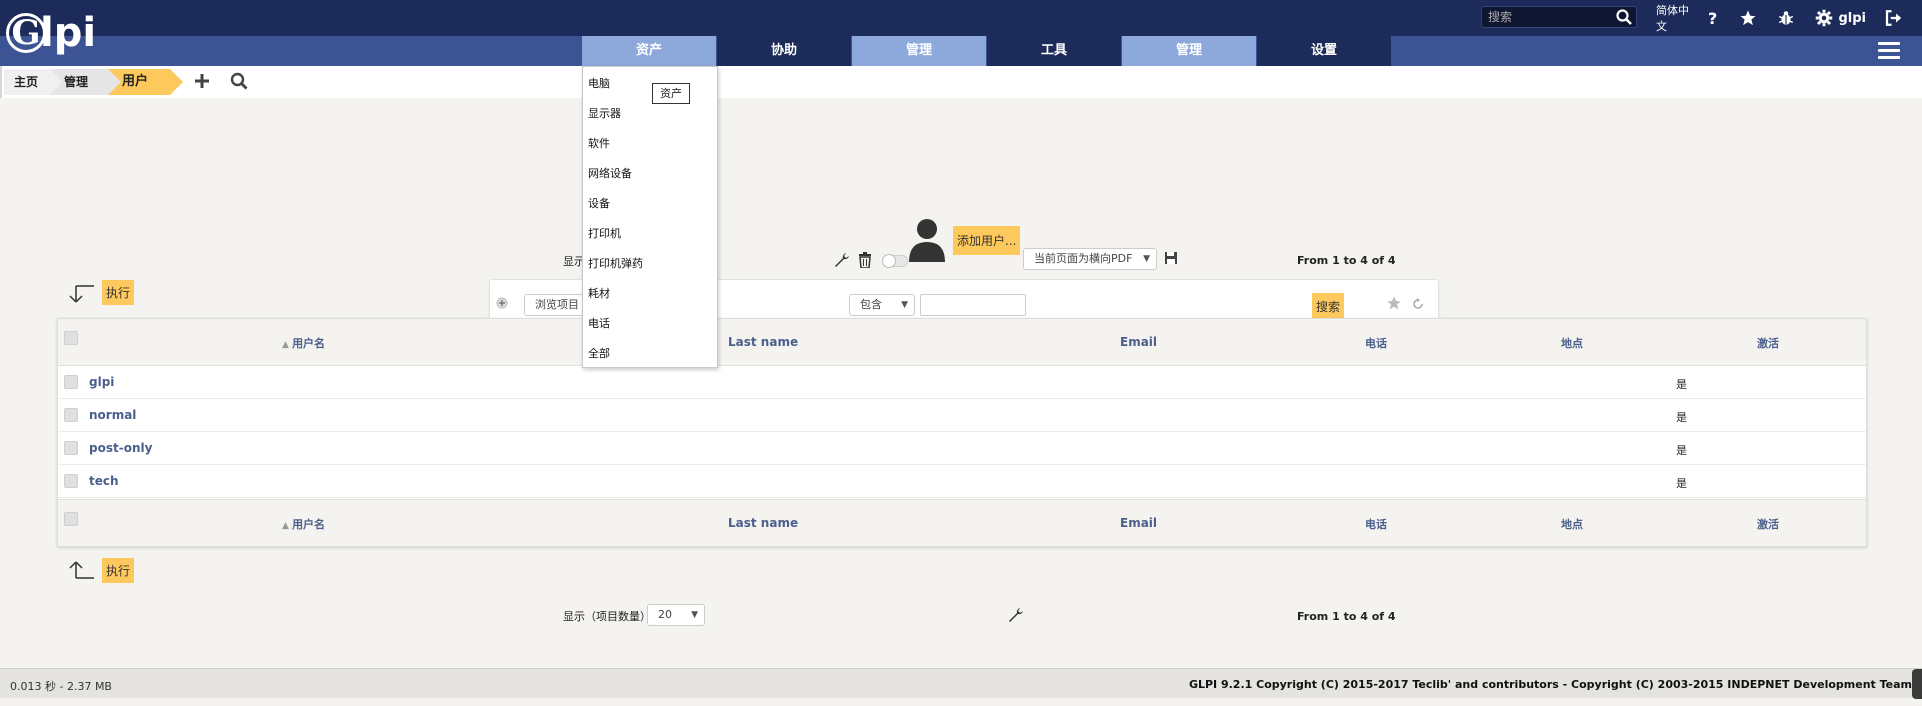  I want to click on user-menu: glpi, so click(1840, 18).